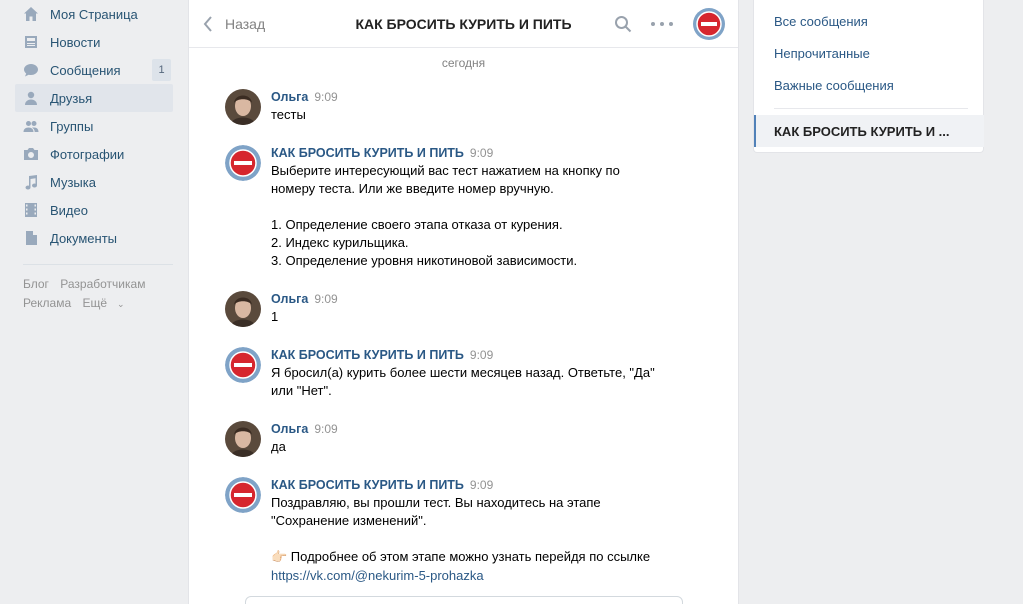 Image resolution: width=1023 pixels, height=604 pixels. Describe the element at coordinates (445, 309) in the screenshot. I see `message-item: Ольга 9:09 1` at that location.